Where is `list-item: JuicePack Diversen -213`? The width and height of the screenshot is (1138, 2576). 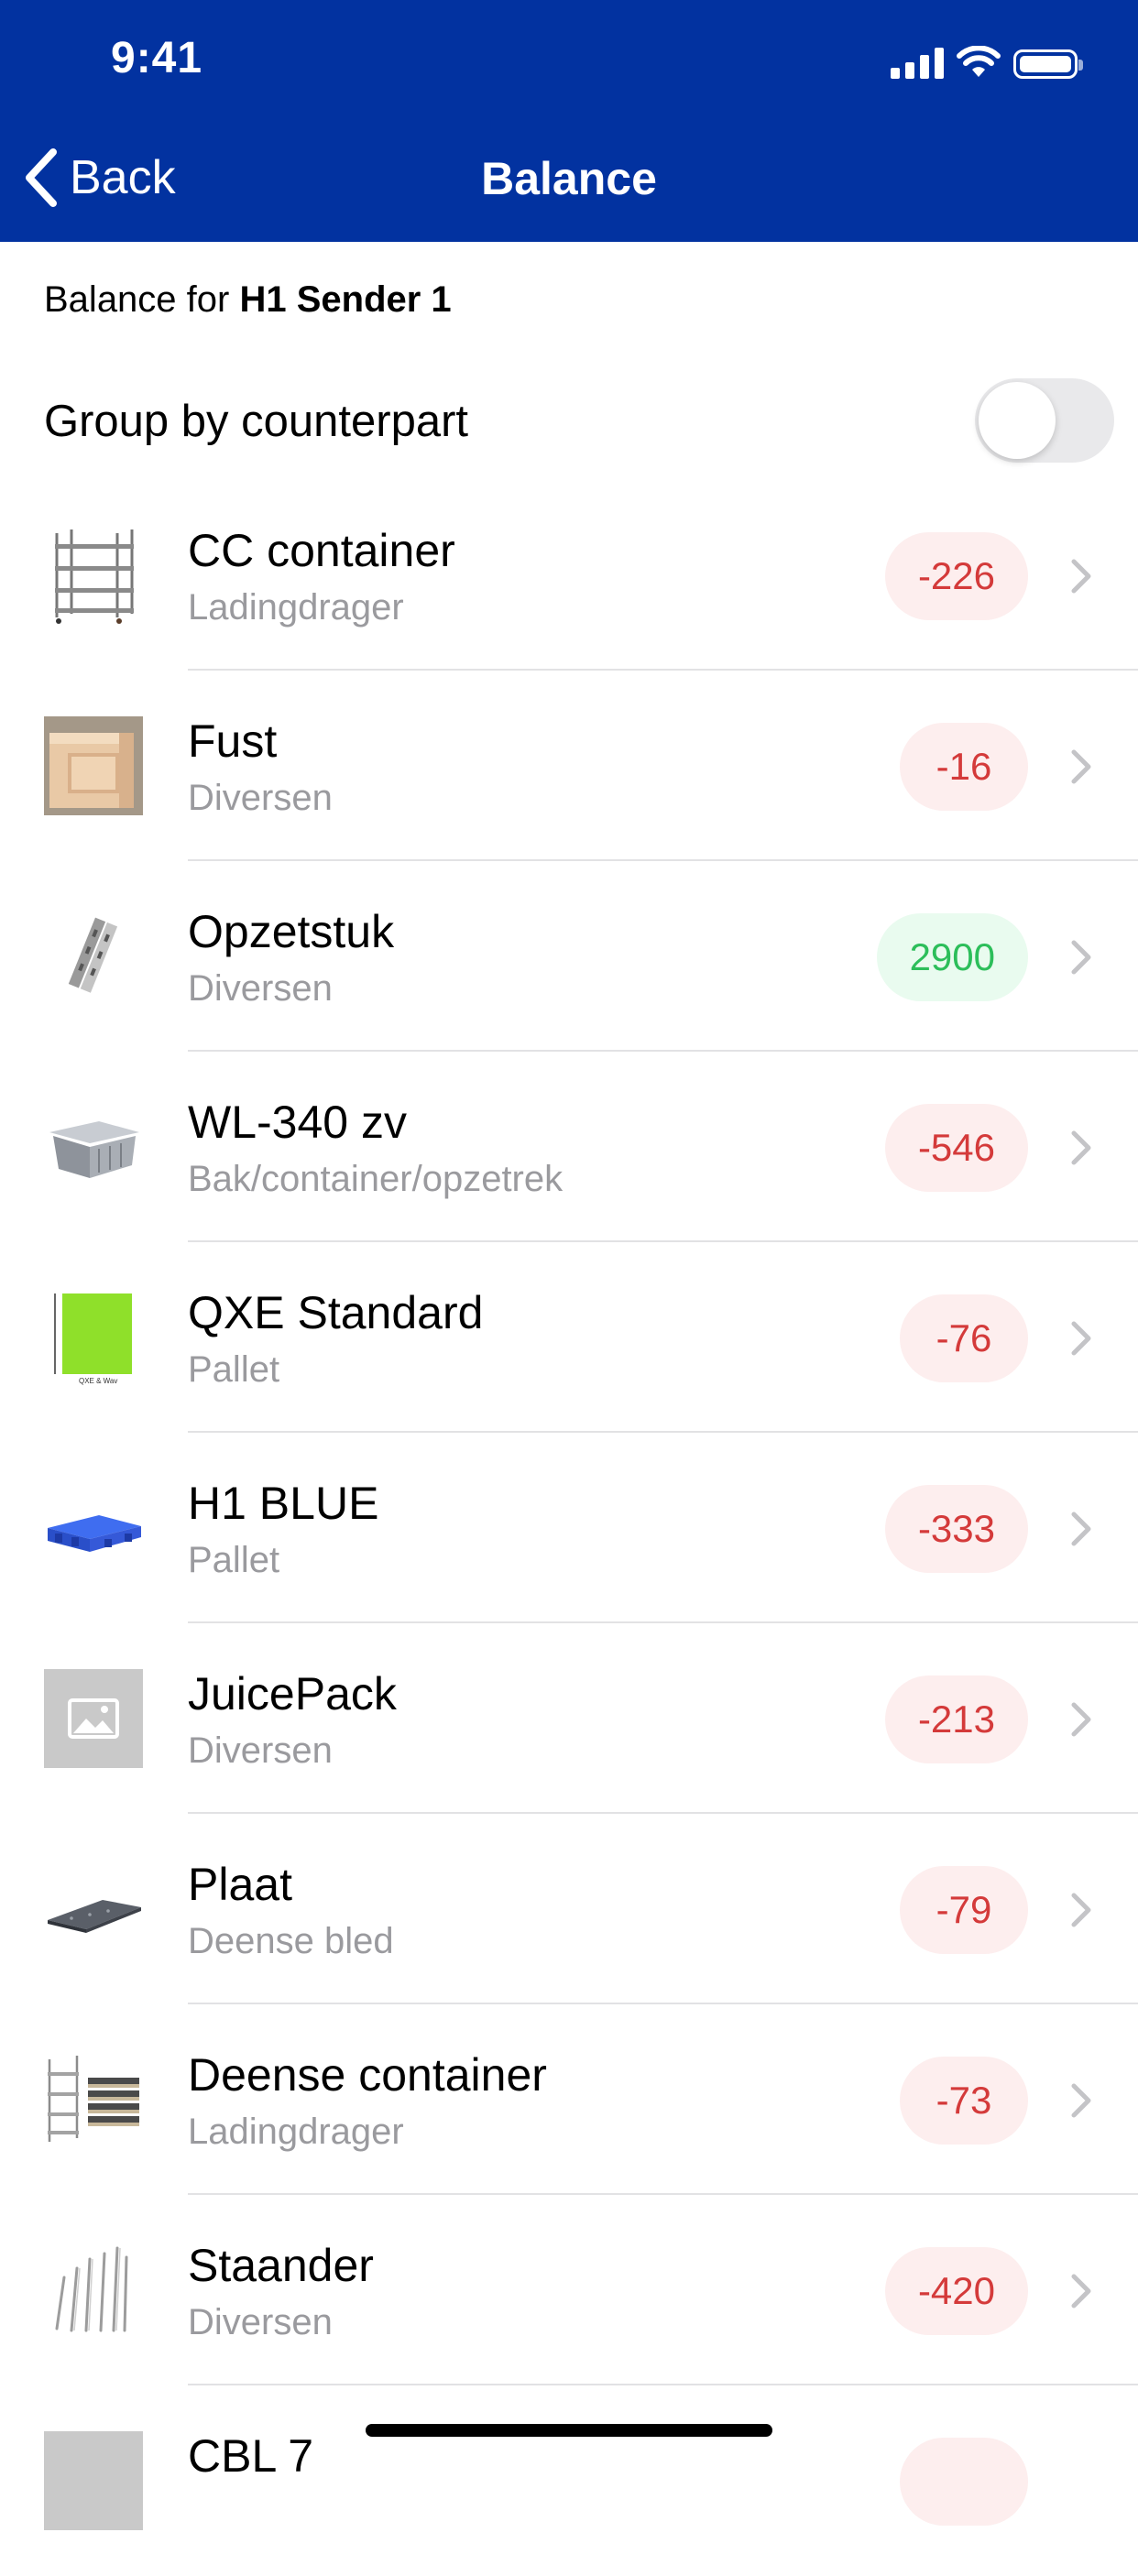 list-item: JuicePack Diversen -213 is located at coordinates (569, 1719).